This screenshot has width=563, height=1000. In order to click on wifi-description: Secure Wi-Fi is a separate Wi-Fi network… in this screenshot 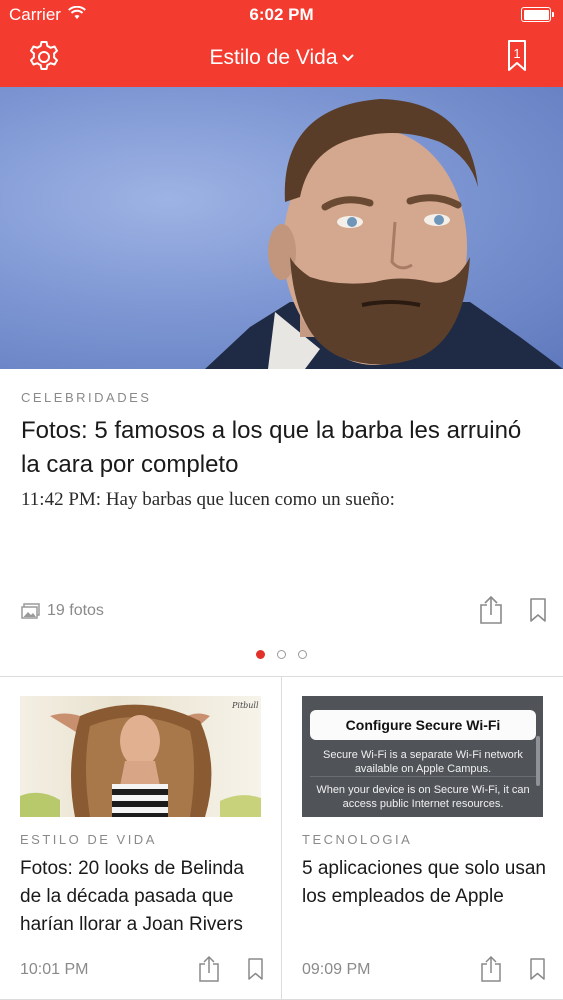, I will do `click(423, 762)`.